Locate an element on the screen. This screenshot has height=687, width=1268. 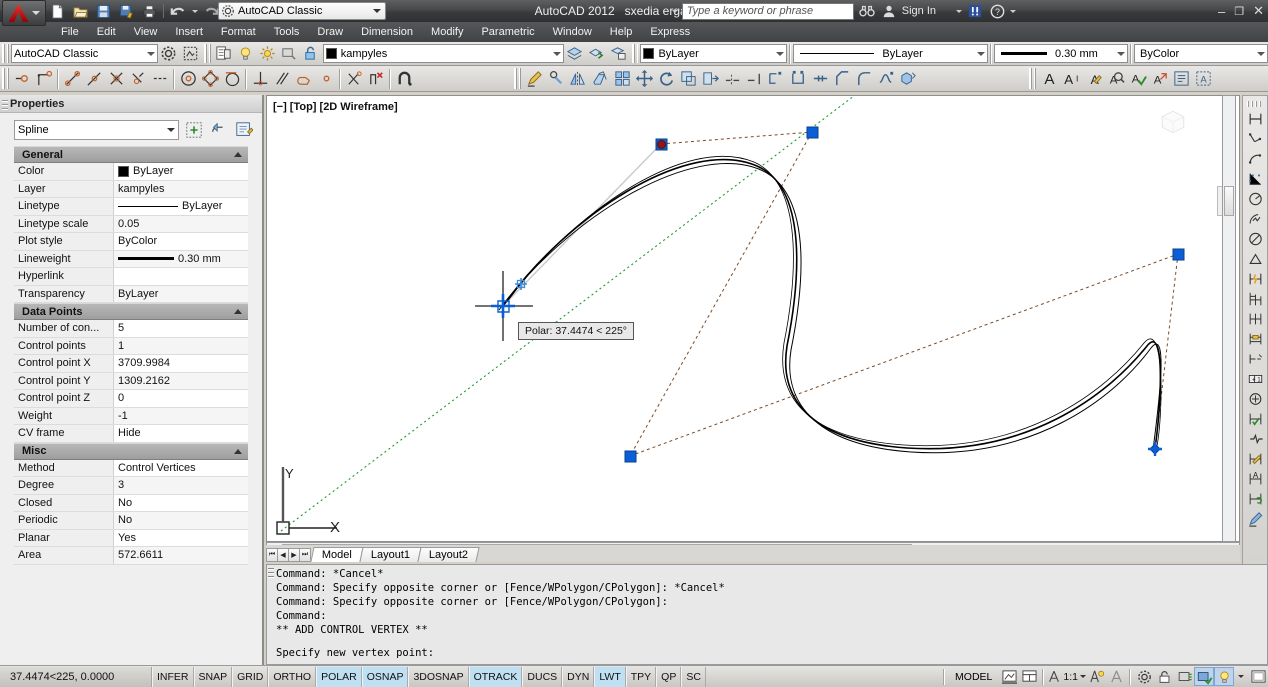
ordinate-dimension-icon is located at coordinates (1255, 179).